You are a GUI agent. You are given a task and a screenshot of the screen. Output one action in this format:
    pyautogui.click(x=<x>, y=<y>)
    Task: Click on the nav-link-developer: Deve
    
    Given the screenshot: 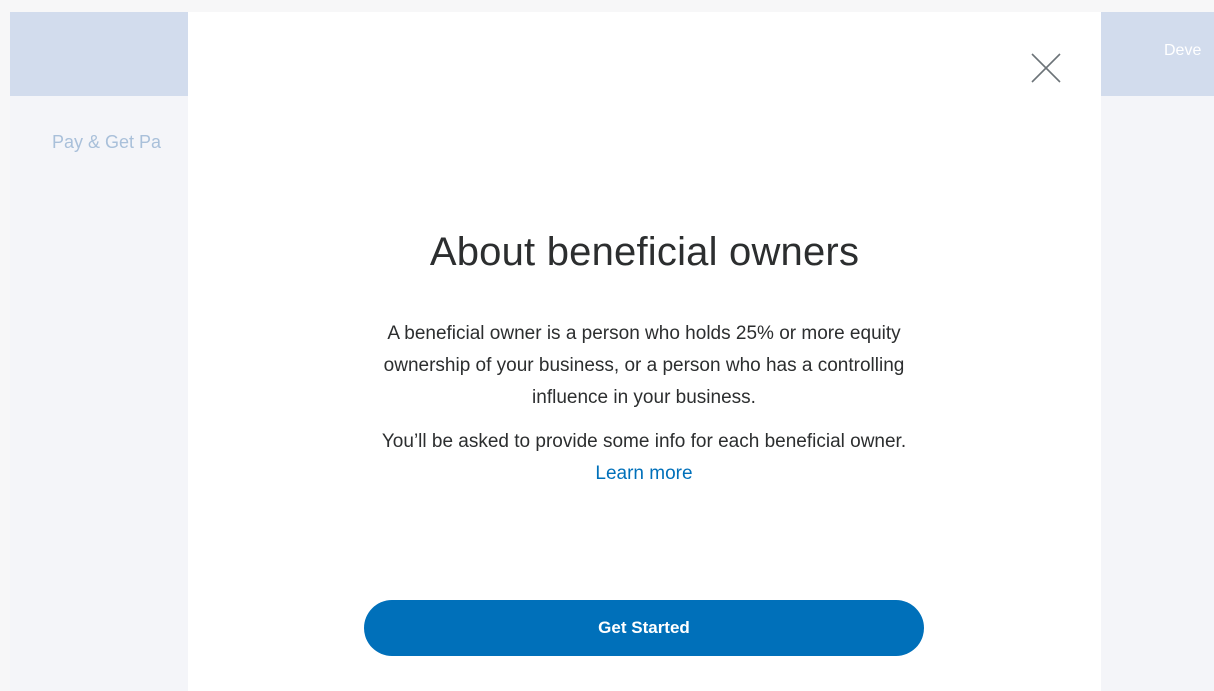 What is the action you would take?
    pyautogui.click(x=1182, y=51)
    